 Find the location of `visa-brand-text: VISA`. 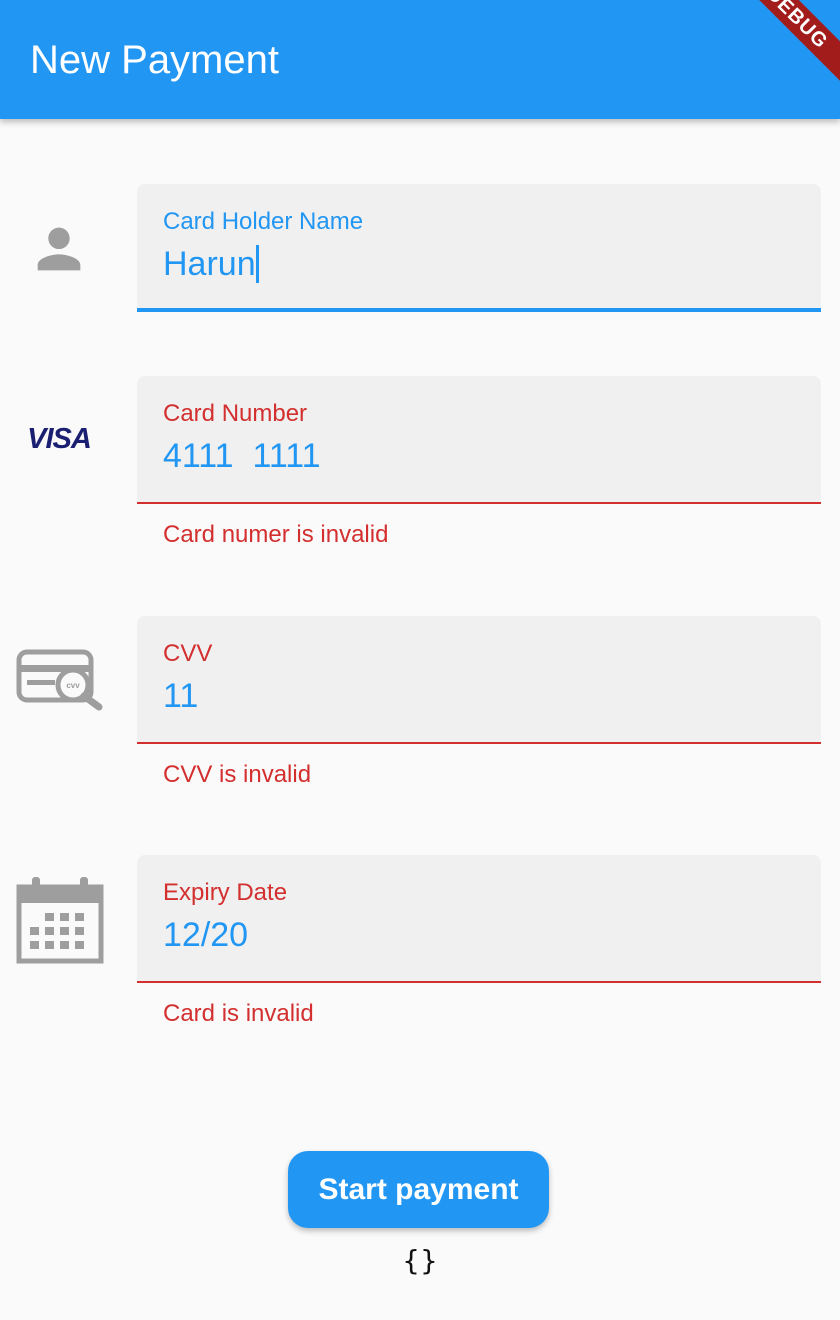

visa-brand-text: VISA is located at coordinates (59, 438).